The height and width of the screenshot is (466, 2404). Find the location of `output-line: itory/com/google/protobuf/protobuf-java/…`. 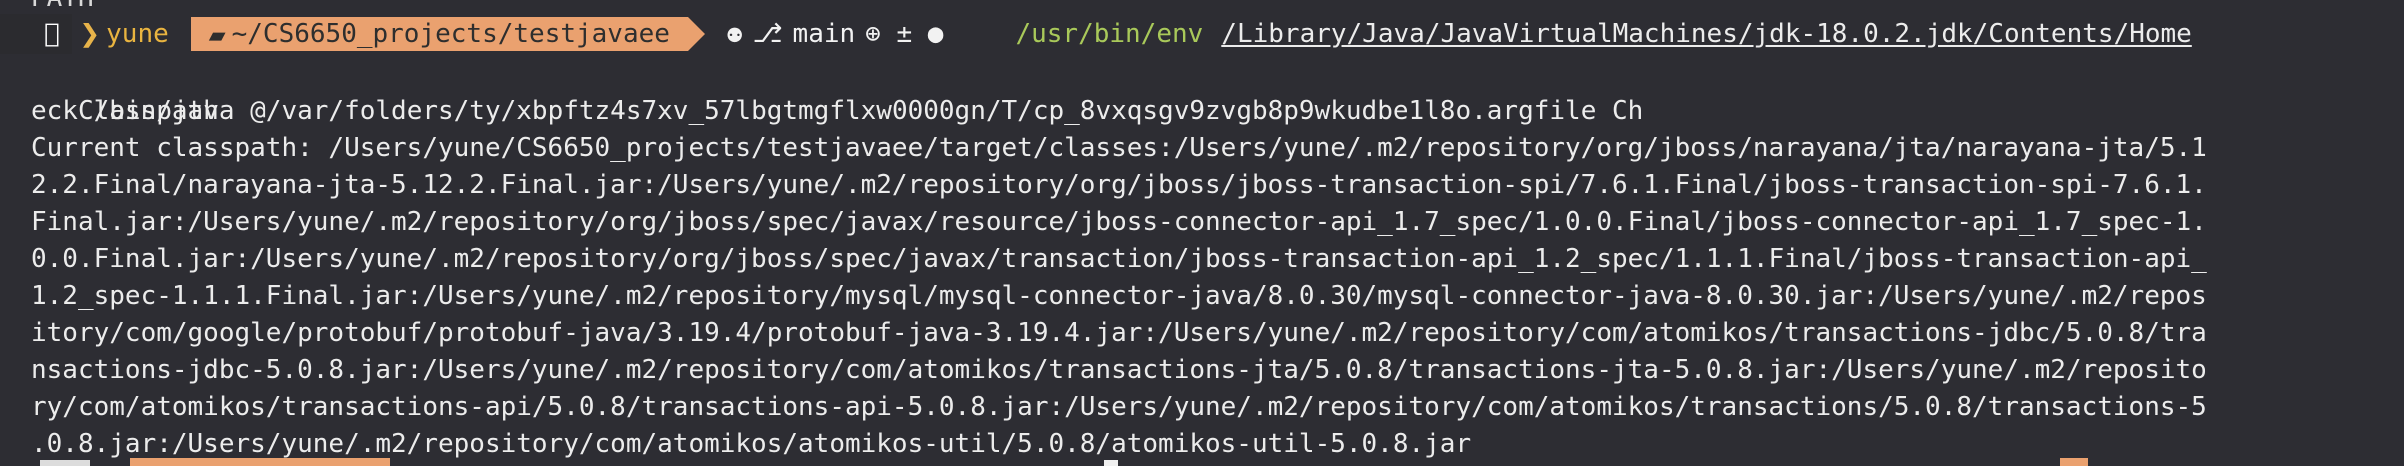

output-line: itory/com/google/protobuf/protobuf-java/… is located at coordinates (1119, 333).